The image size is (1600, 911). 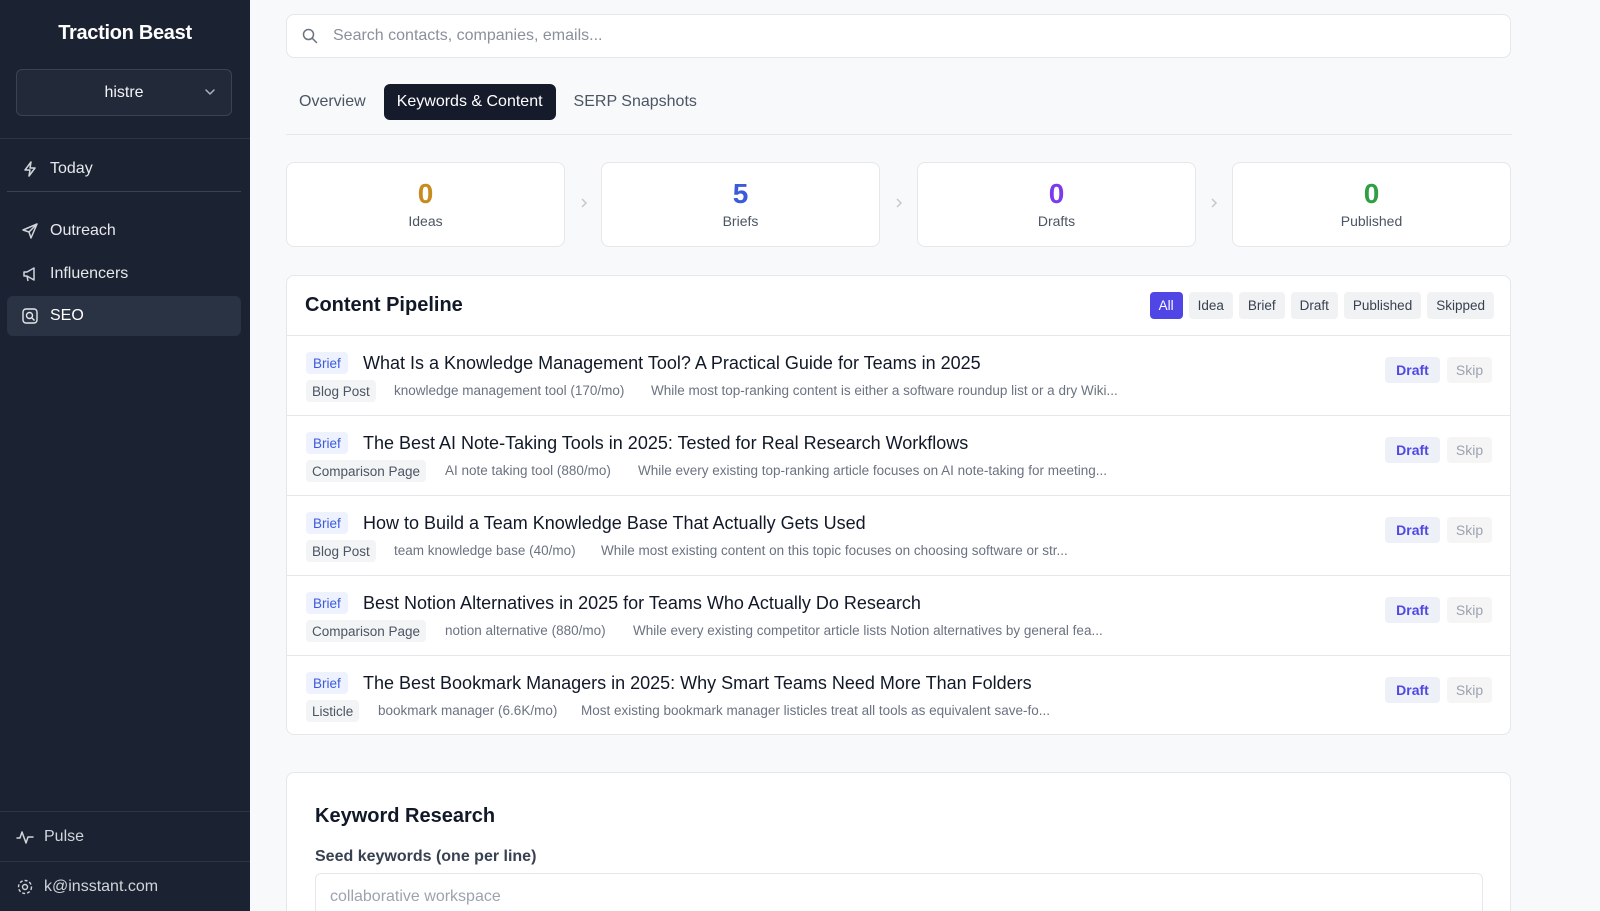 I want to click on panel-title: Keyword Research, so click(x=405, y=816).